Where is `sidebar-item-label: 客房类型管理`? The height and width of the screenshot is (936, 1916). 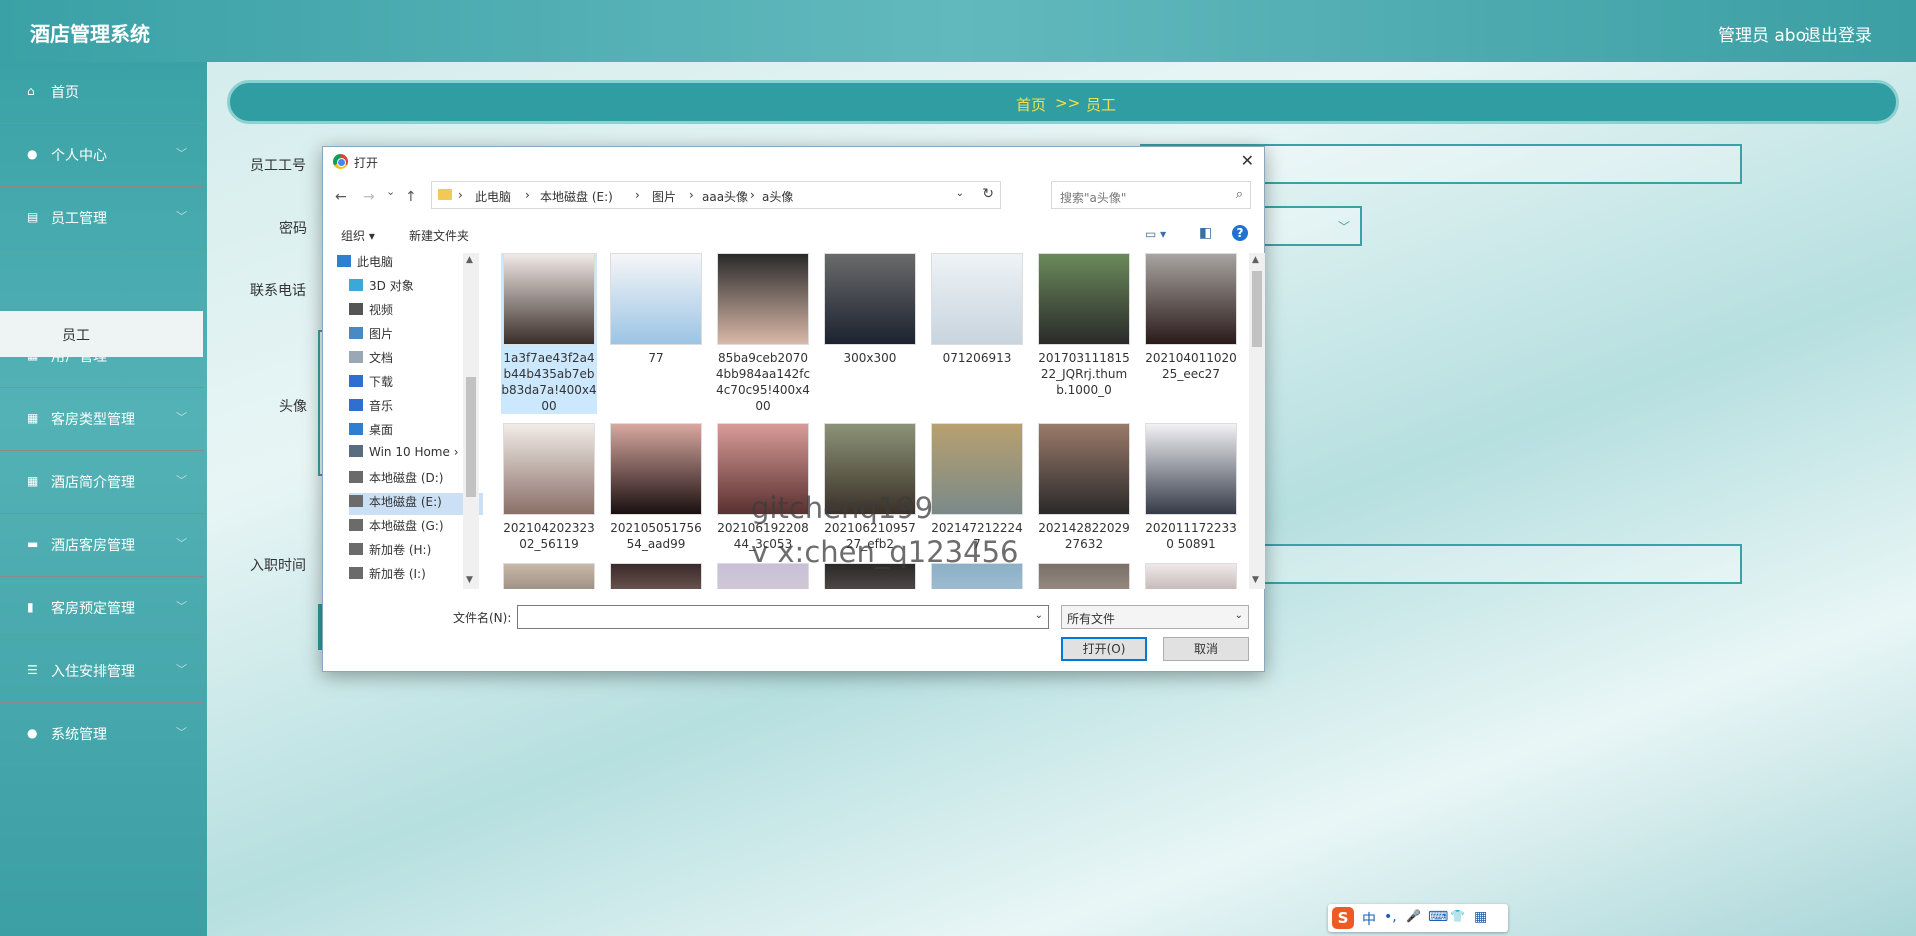 sidebar-item-label: 客房类型管理 is located at coordinates (93, 420).